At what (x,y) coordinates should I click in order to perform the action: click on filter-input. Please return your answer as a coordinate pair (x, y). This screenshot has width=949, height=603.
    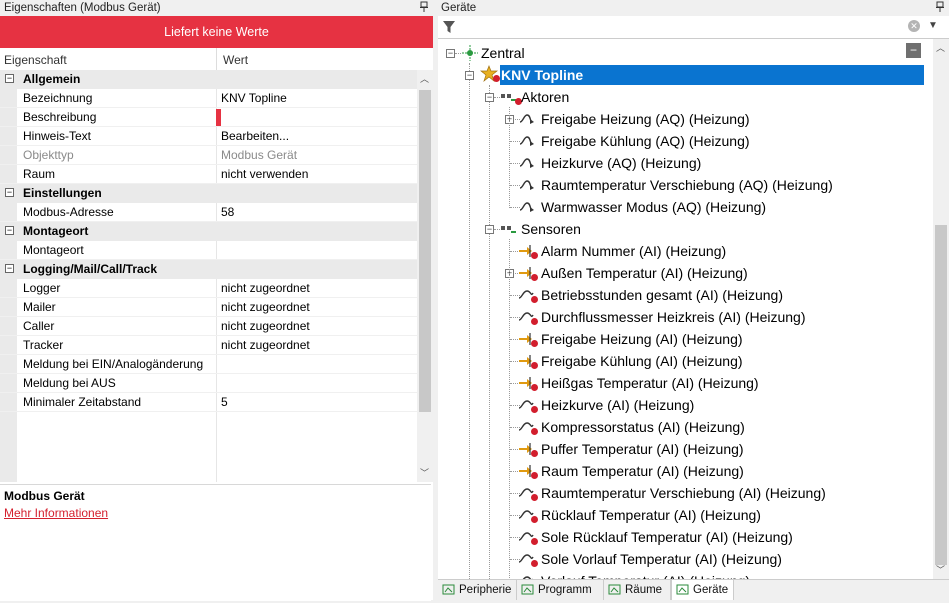
    Looking at the image, I should click on (682, 27).